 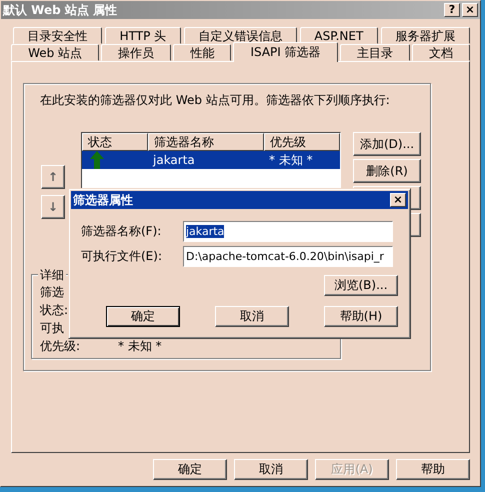 I want to click on field-label: 筛选器名称(F):, so click(x=121, y=231).